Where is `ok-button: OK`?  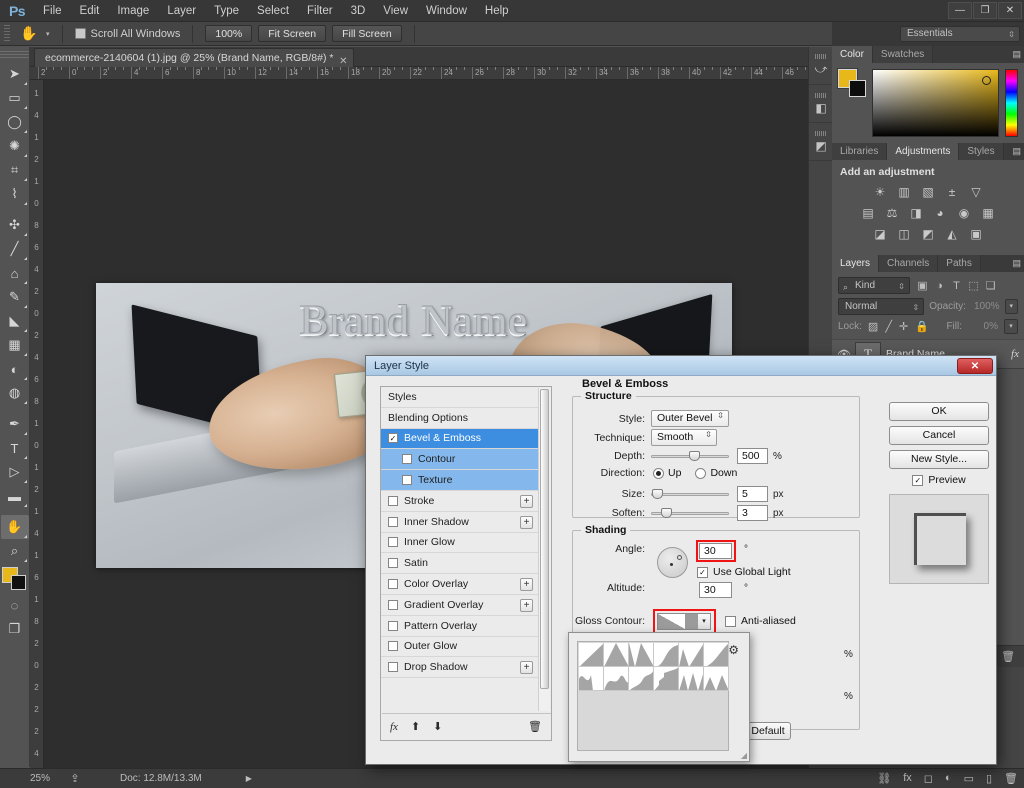 ok-button: OK is located at coordinates (939, 411).